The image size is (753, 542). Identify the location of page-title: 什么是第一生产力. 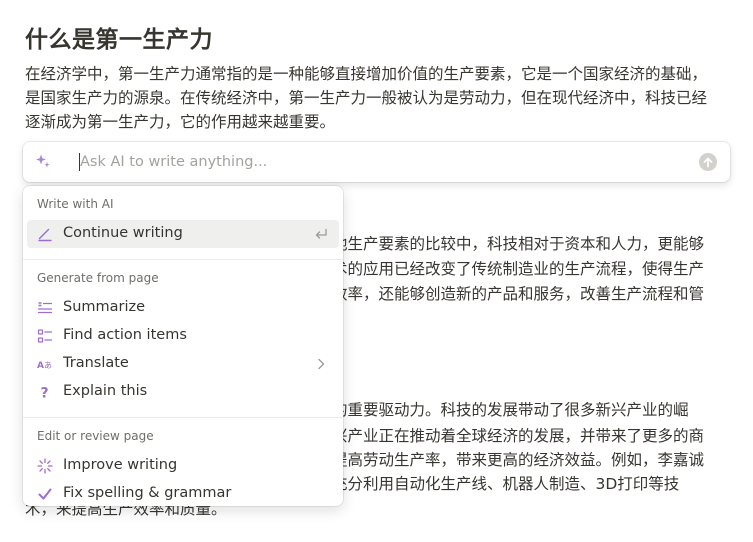
(119, 40).